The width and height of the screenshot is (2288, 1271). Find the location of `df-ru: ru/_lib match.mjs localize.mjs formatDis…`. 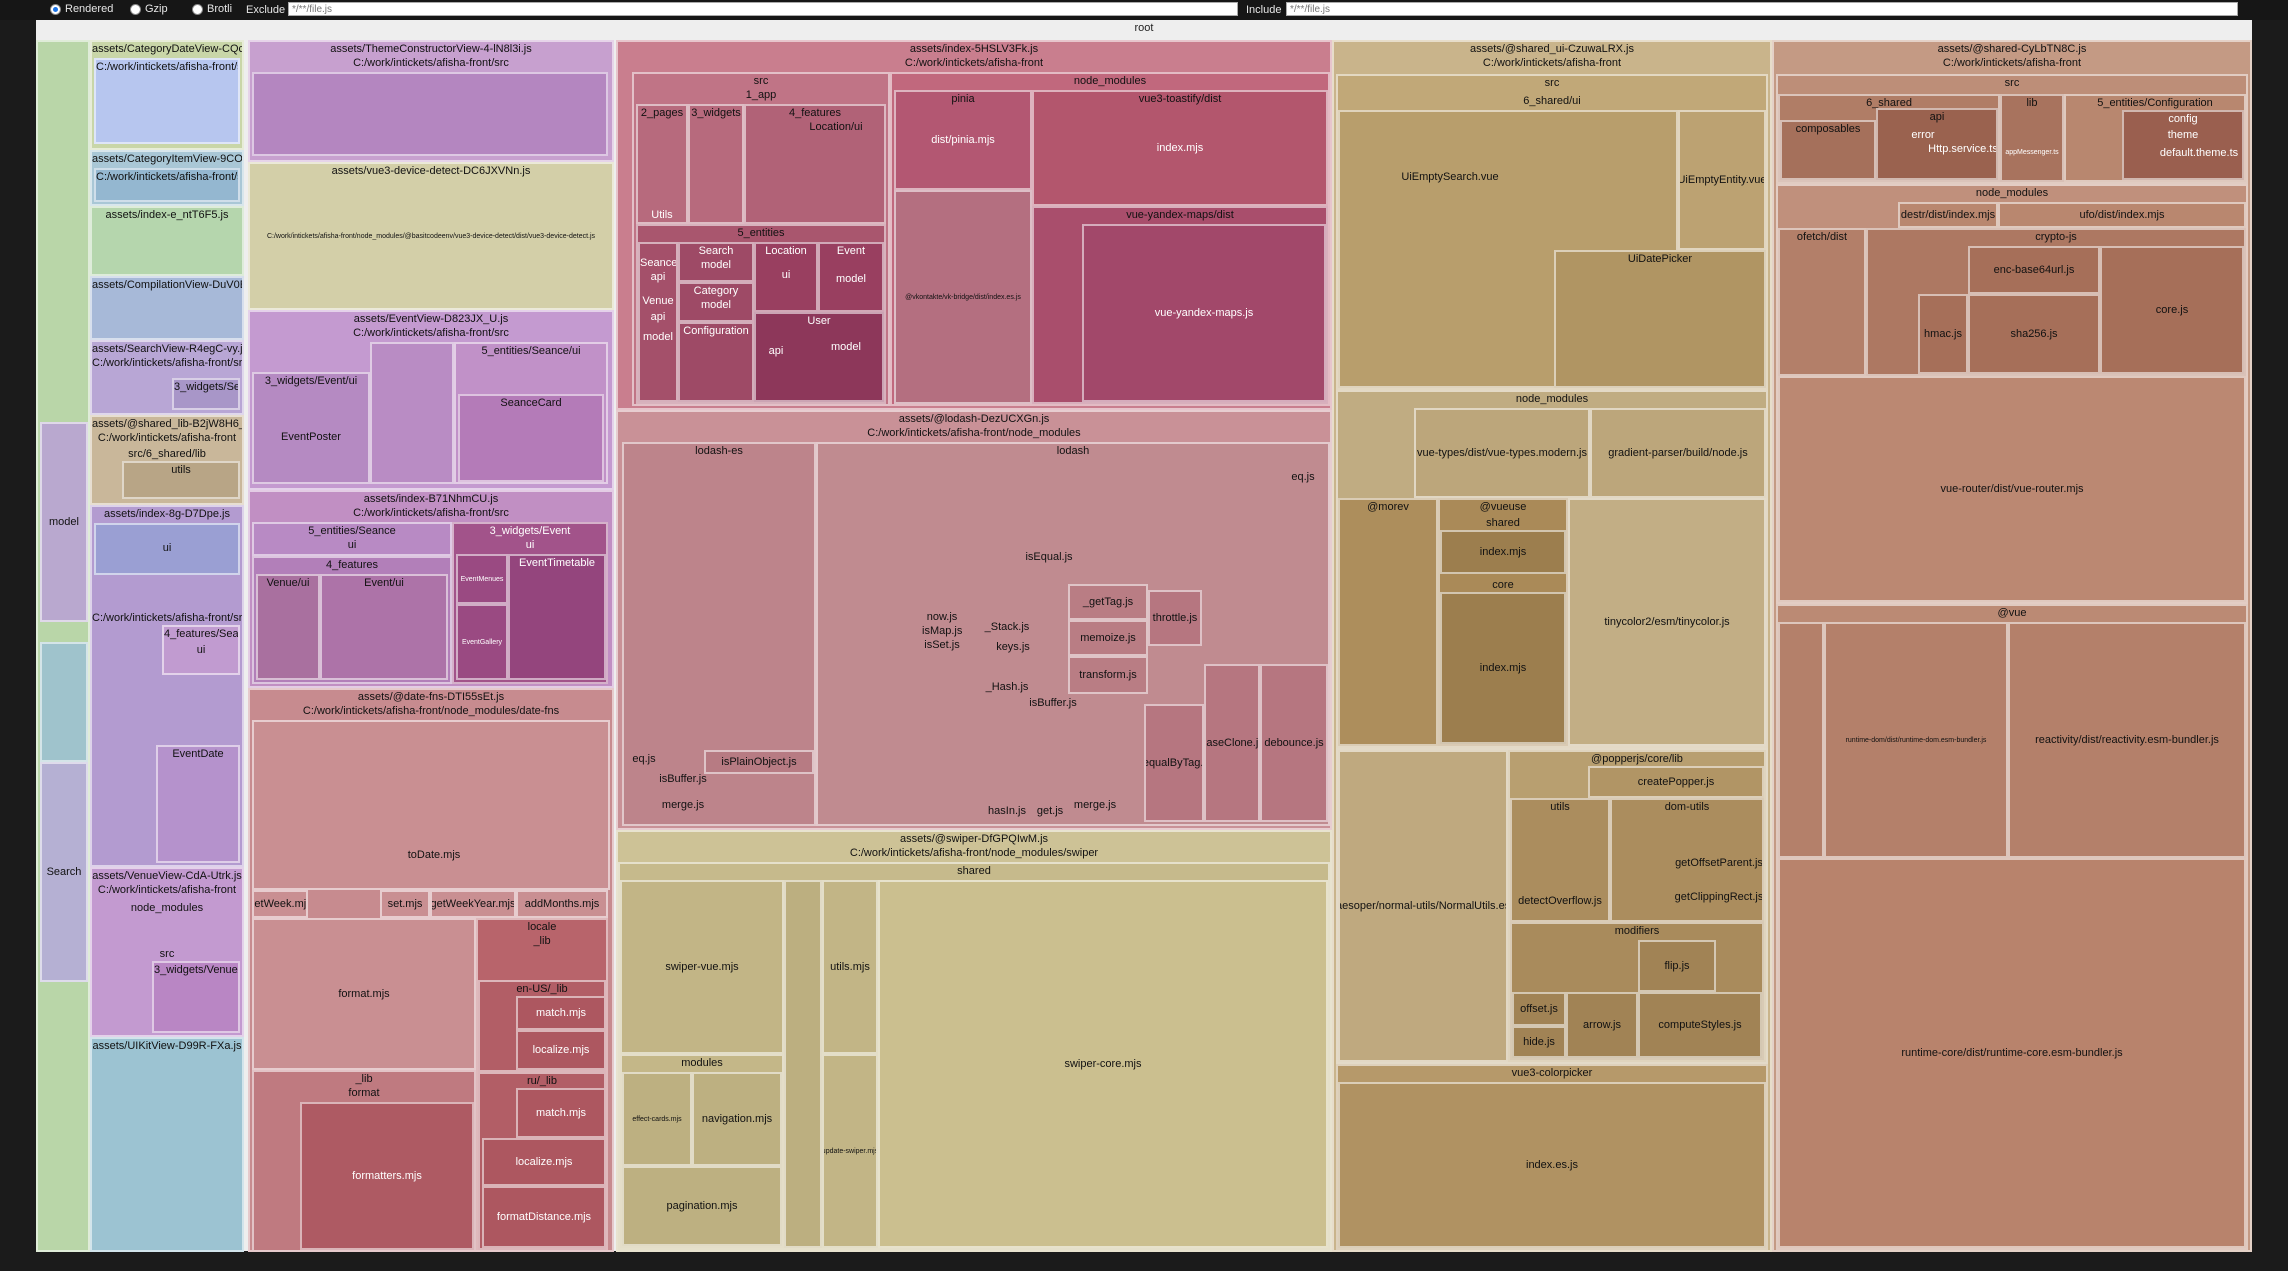

df-ru: ru/_lib match.mjs localize.mjs formatDis… is located at coordinates (542, 1161).